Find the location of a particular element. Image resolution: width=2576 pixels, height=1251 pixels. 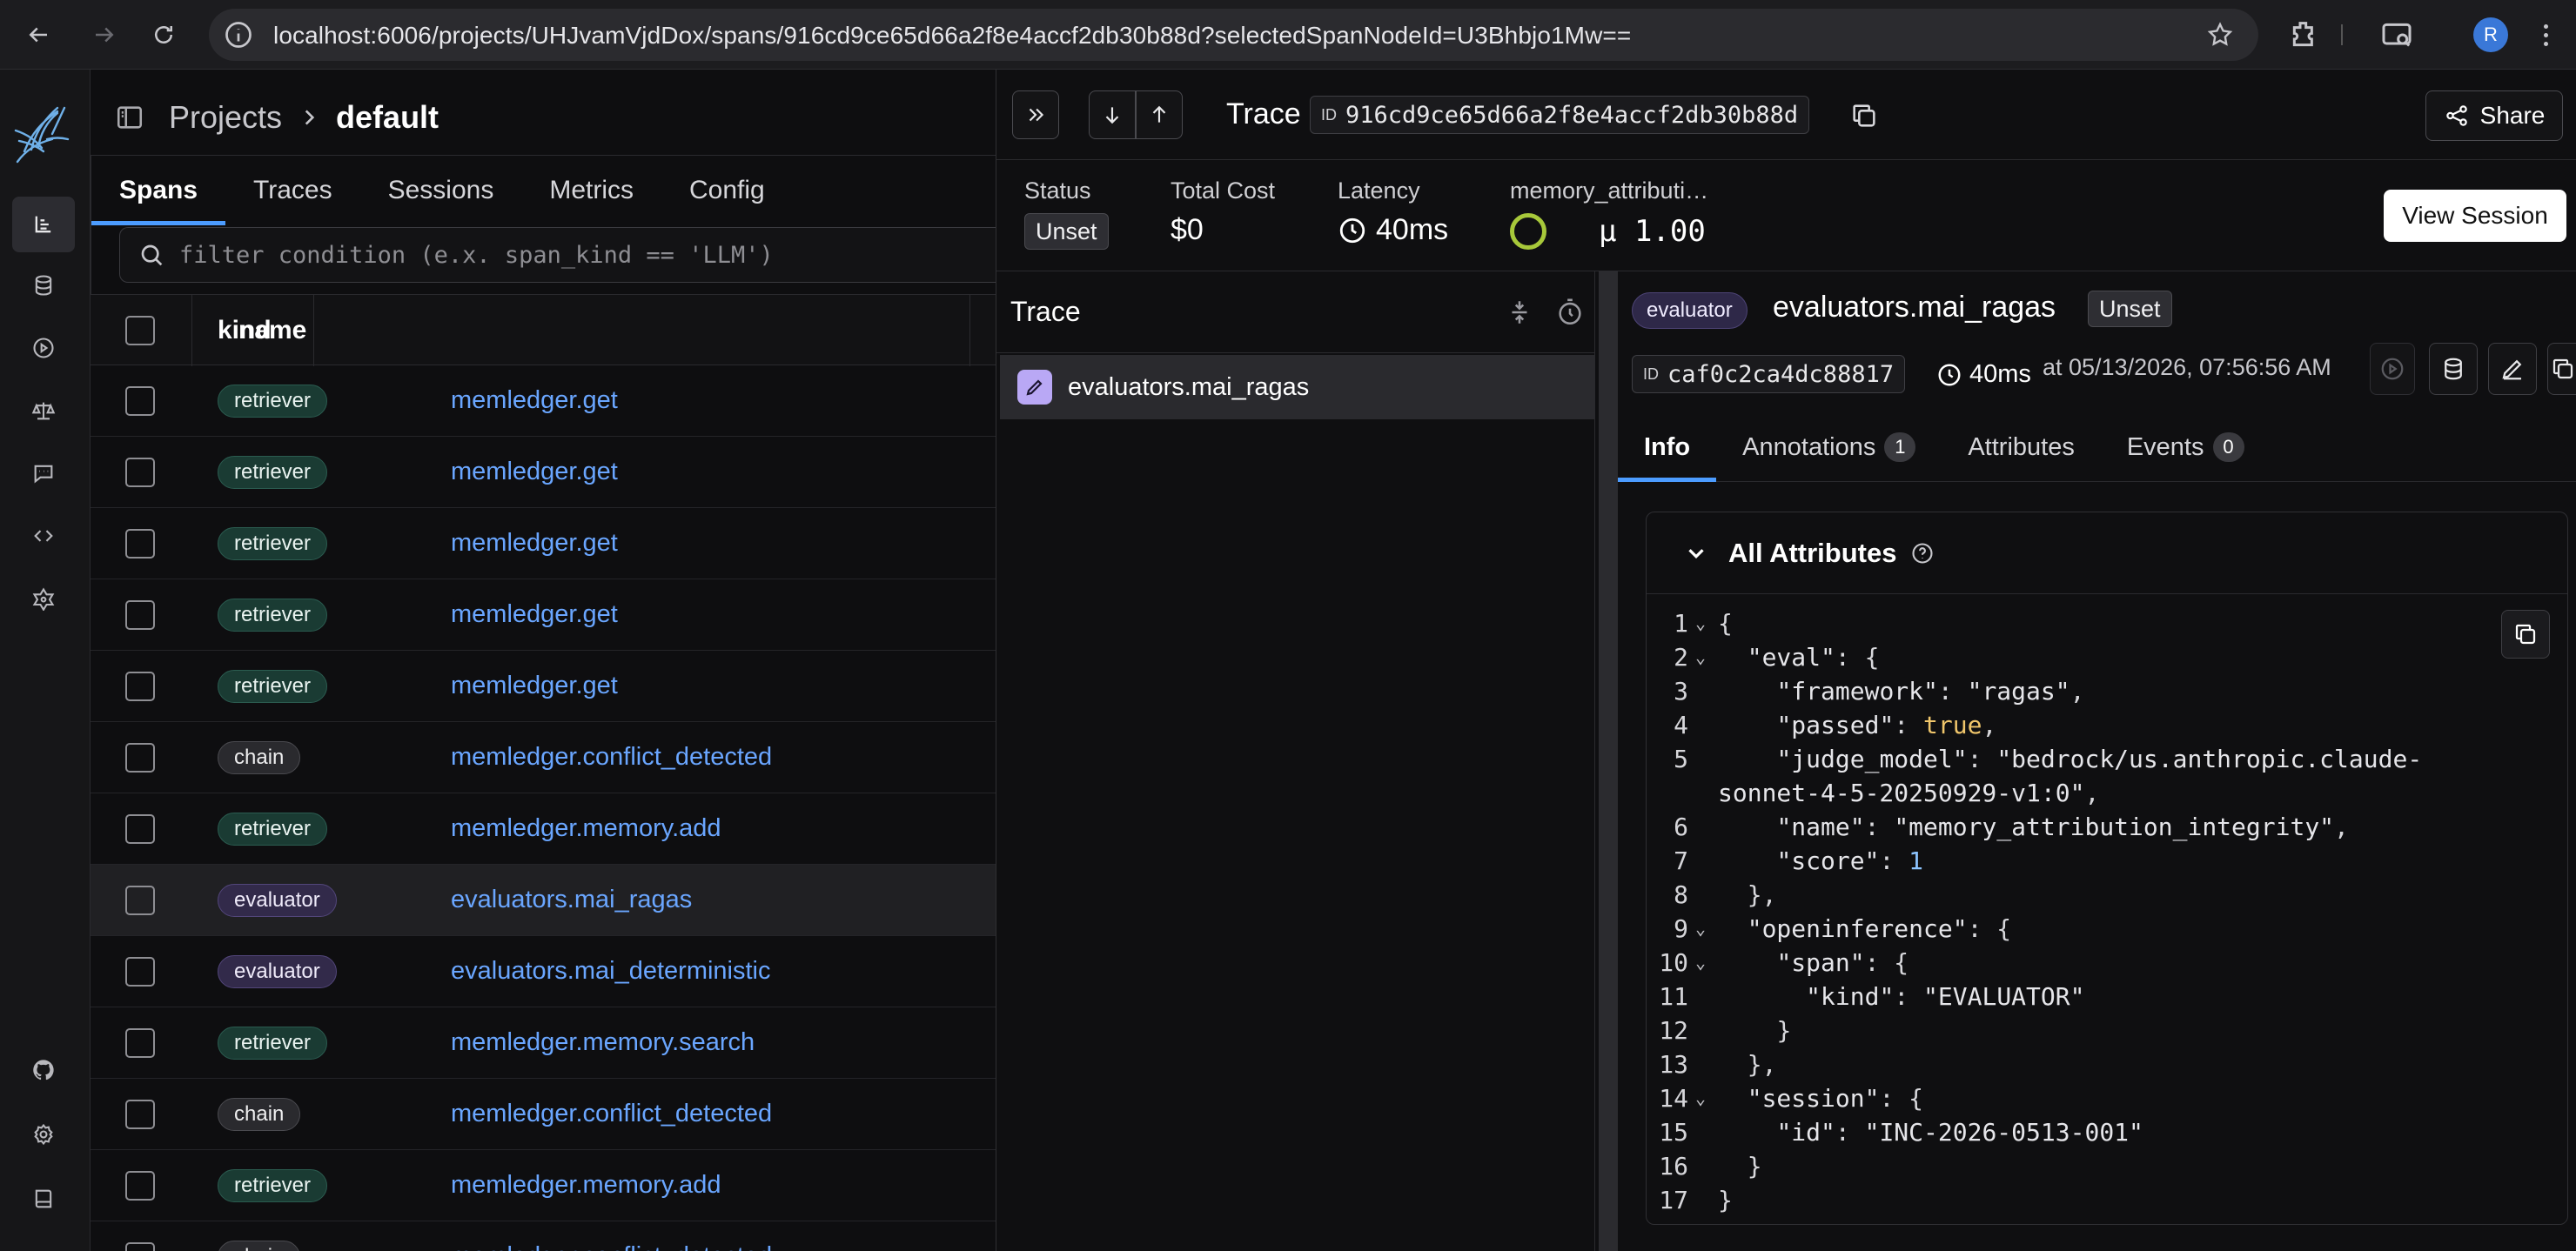

bookmark-star-icon is located at coordinates (2220, 35).